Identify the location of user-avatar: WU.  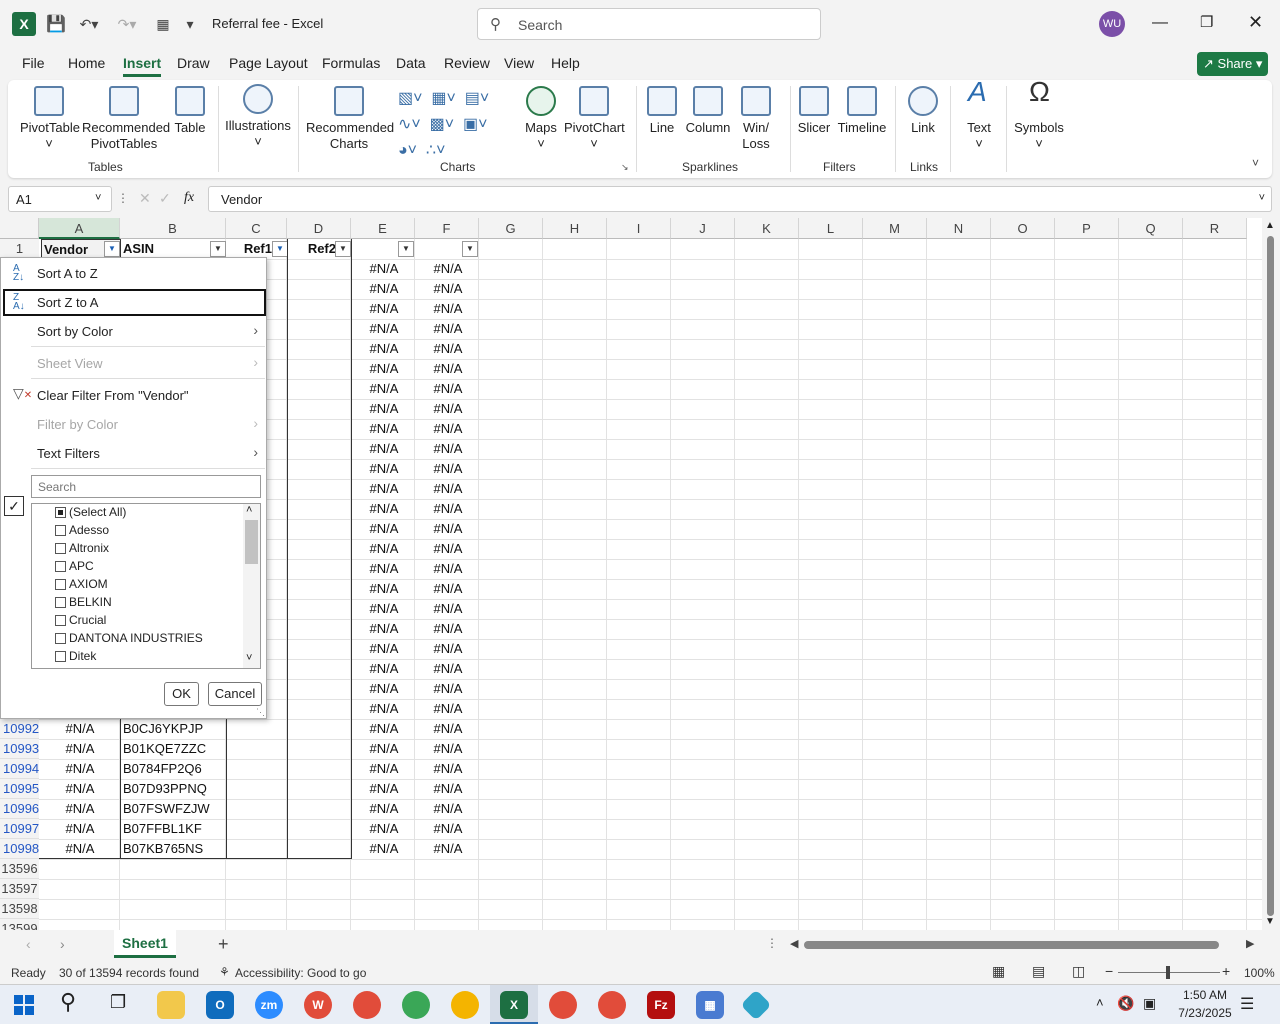
(1112, 24).